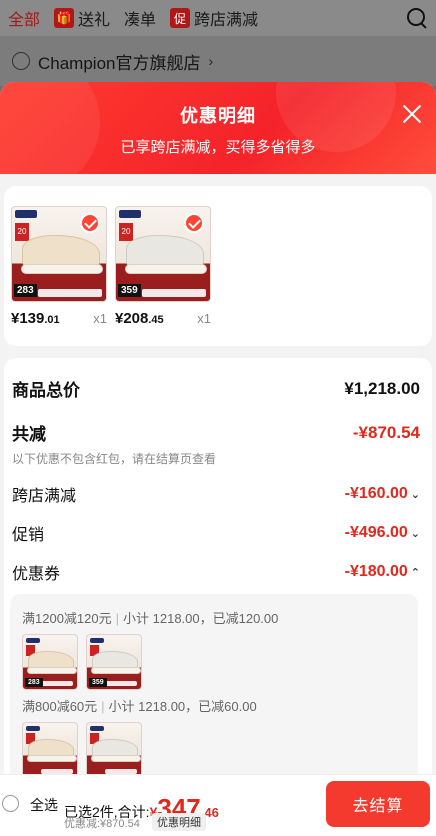 The height and width of the screenshot is (836, 436). What do you see at coordinates (386, 432) in the screenshot?
I see `total-reduction-value: -¥870.54` at bounding box center [386, 432].